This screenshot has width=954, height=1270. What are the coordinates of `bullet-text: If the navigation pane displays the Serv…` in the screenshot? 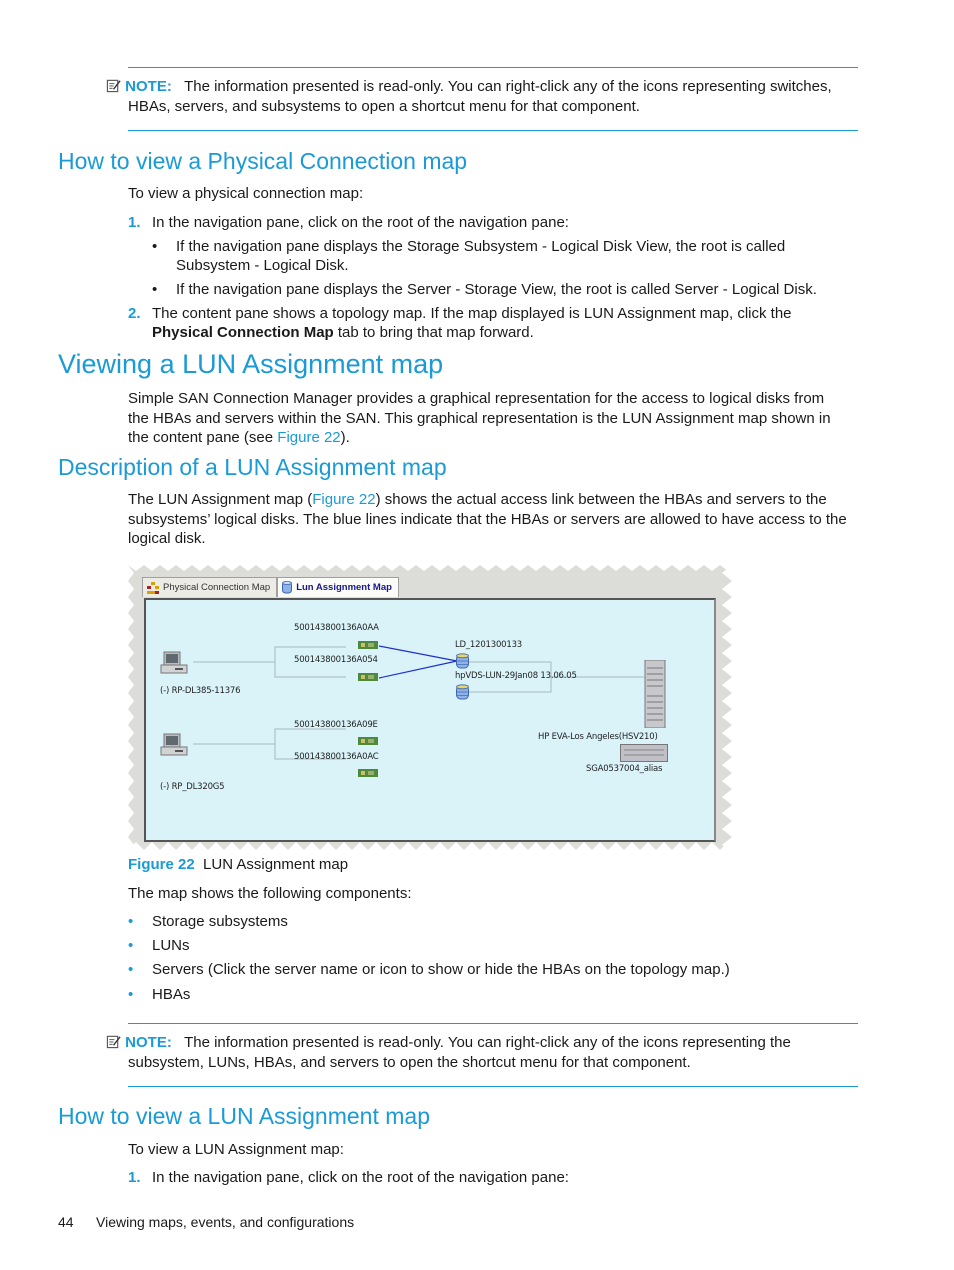 It's located at (496, 289).